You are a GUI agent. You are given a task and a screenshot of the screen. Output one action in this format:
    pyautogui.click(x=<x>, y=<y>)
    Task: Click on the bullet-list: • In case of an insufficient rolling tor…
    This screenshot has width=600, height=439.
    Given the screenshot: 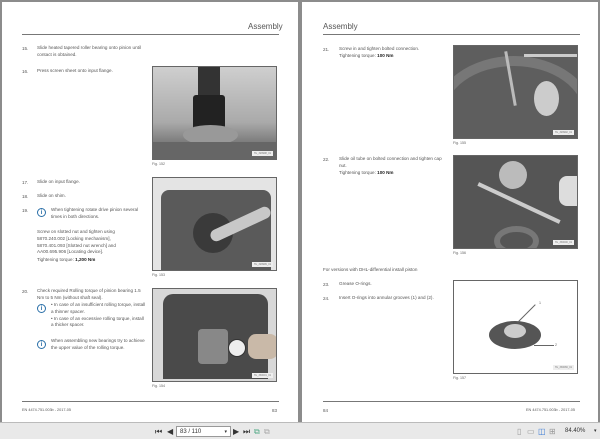 What is the action you would take?
    pyautogui.click(x=99, y=315)
    